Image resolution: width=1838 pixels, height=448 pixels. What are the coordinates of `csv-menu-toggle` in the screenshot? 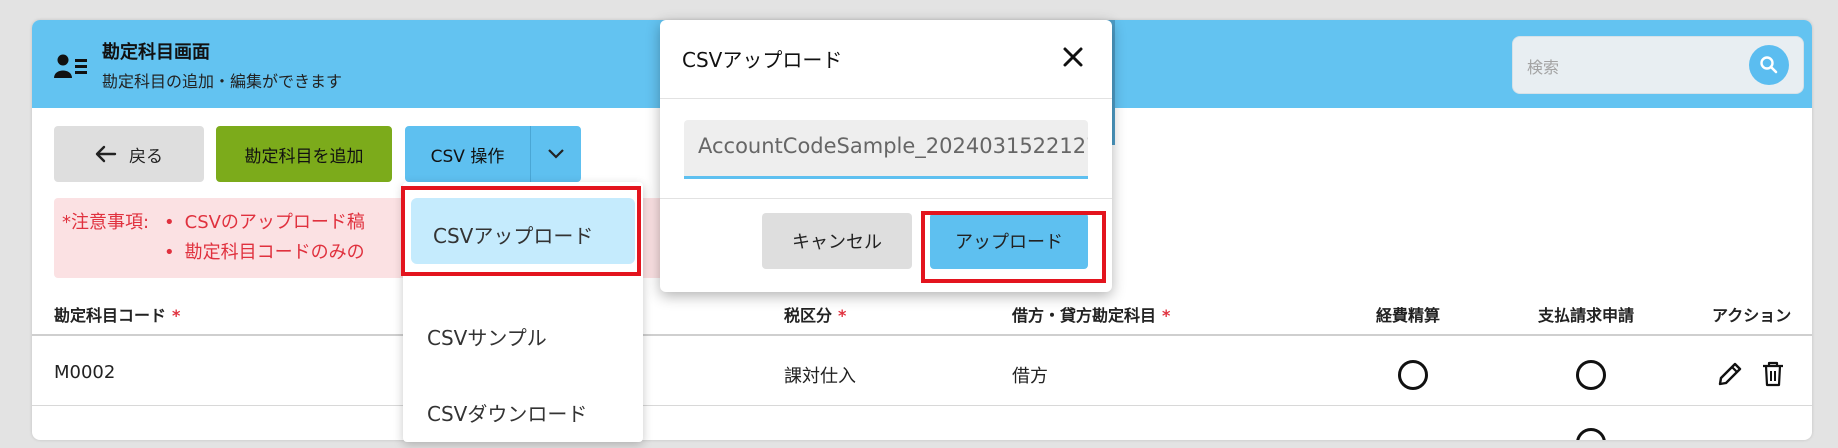 It's located at (555, 154).